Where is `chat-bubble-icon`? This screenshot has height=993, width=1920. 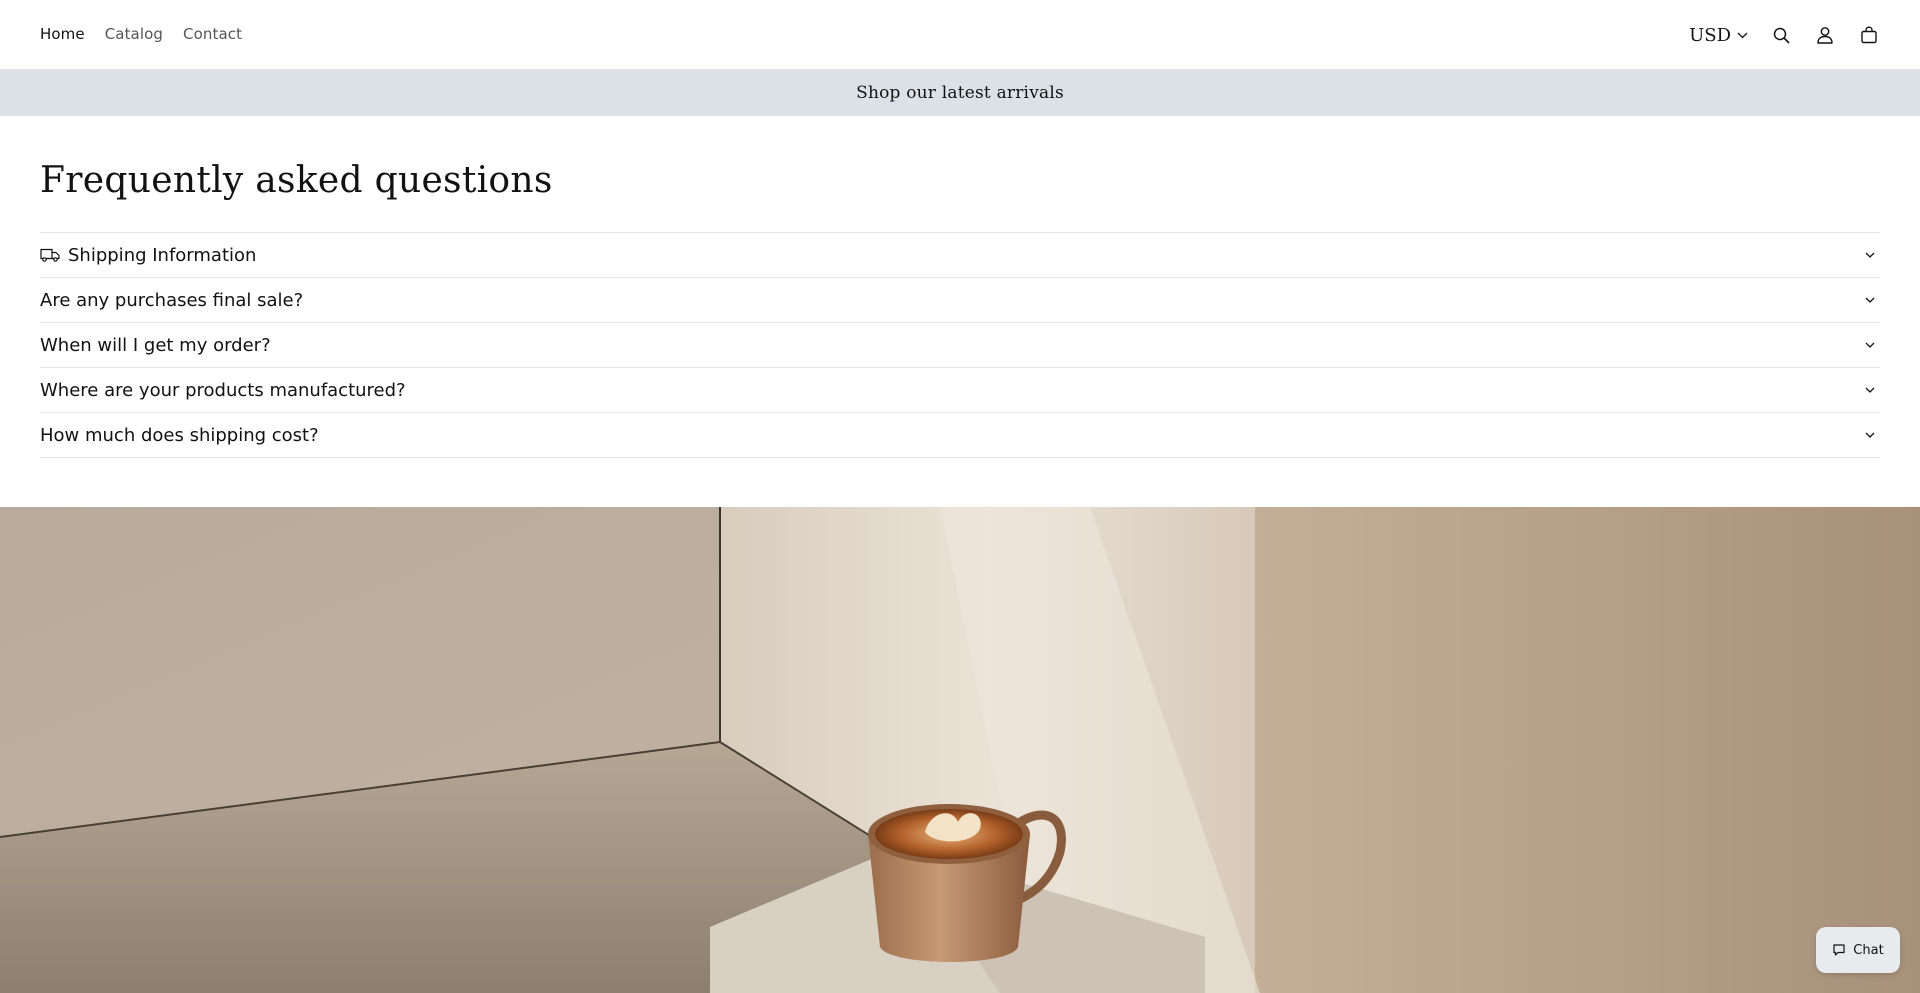 chat-bubble-icon is located at coordinates (1839, 950).